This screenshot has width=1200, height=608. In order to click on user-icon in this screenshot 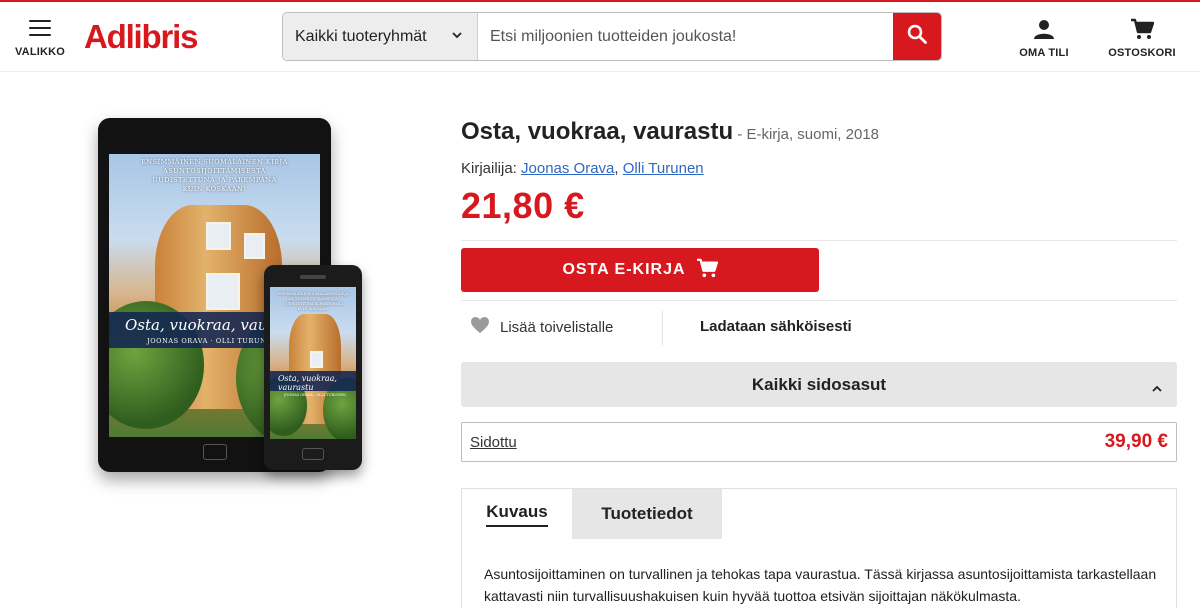, I will do `click(1044, 32)`.